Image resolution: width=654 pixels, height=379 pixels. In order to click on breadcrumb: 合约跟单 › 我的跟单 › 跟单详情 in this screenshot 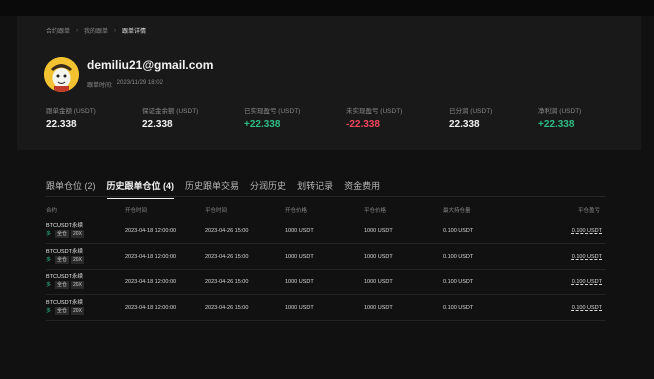, I will do `click(96, 31)`.